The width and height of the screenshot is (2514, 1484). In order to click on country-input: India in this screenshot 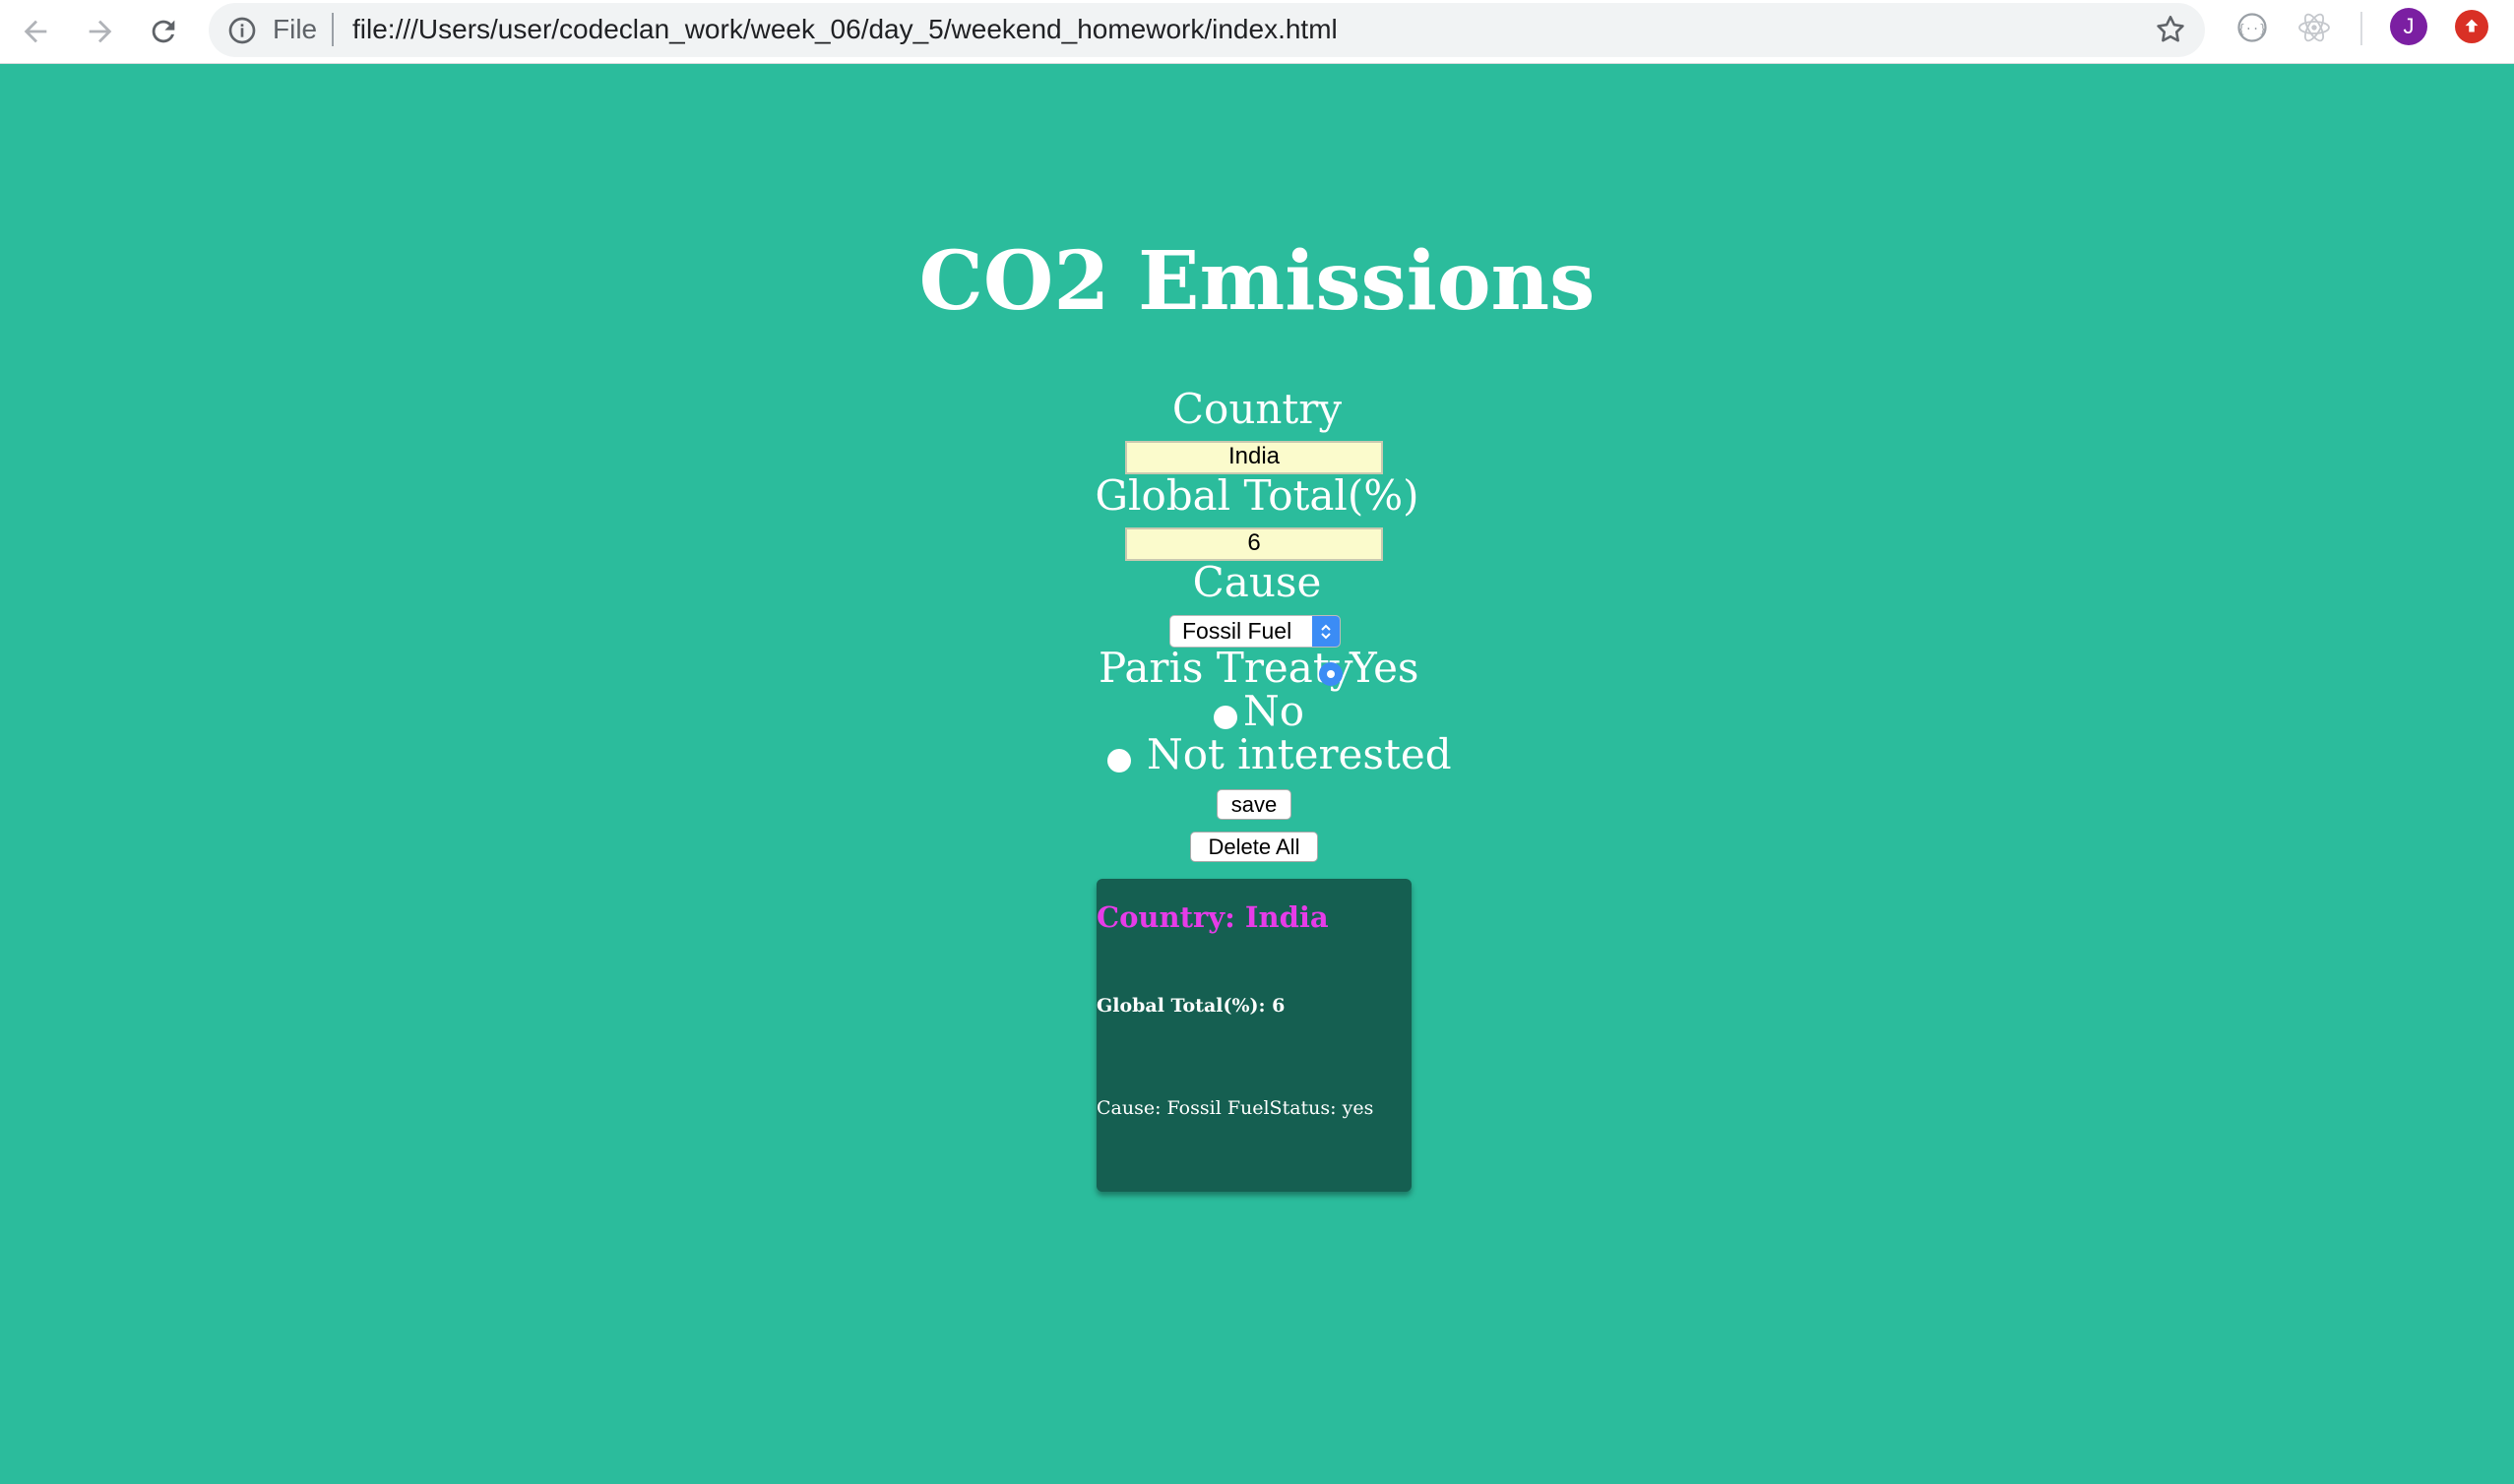, I will do `click(1254, 458)`.